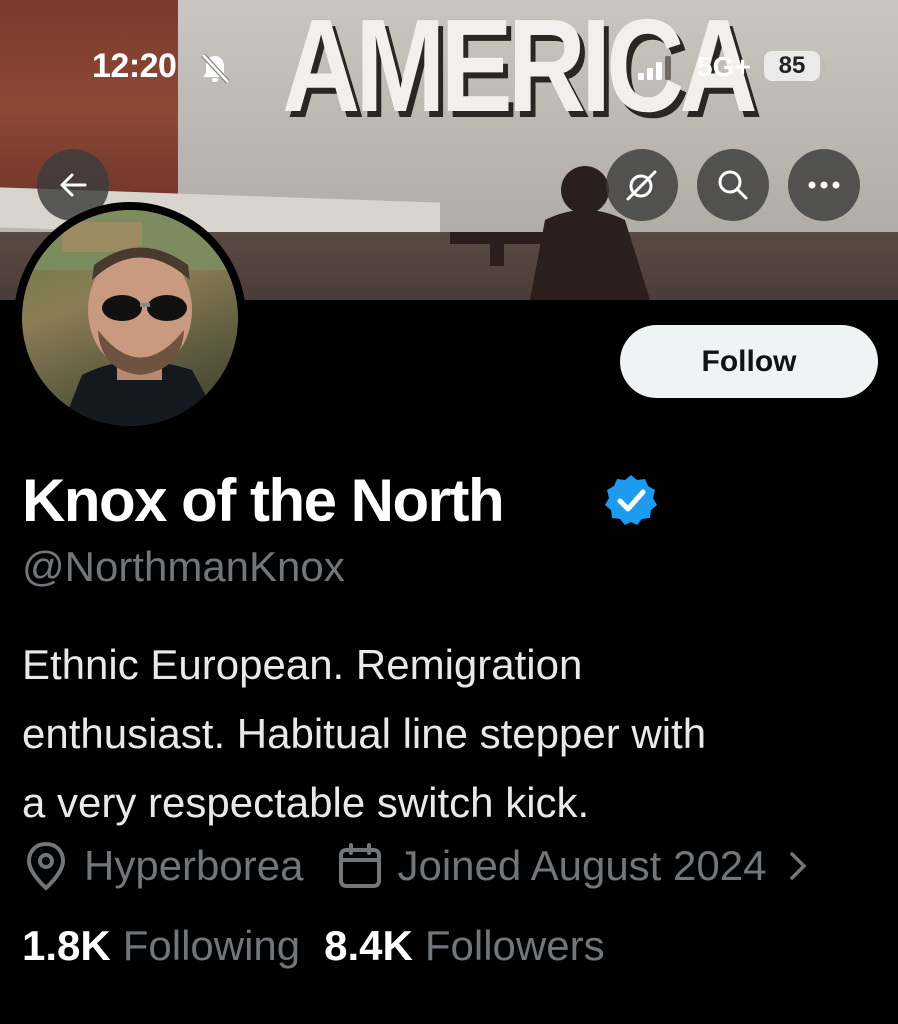  I want to click on chevron-right-icon, so click(798, 866).